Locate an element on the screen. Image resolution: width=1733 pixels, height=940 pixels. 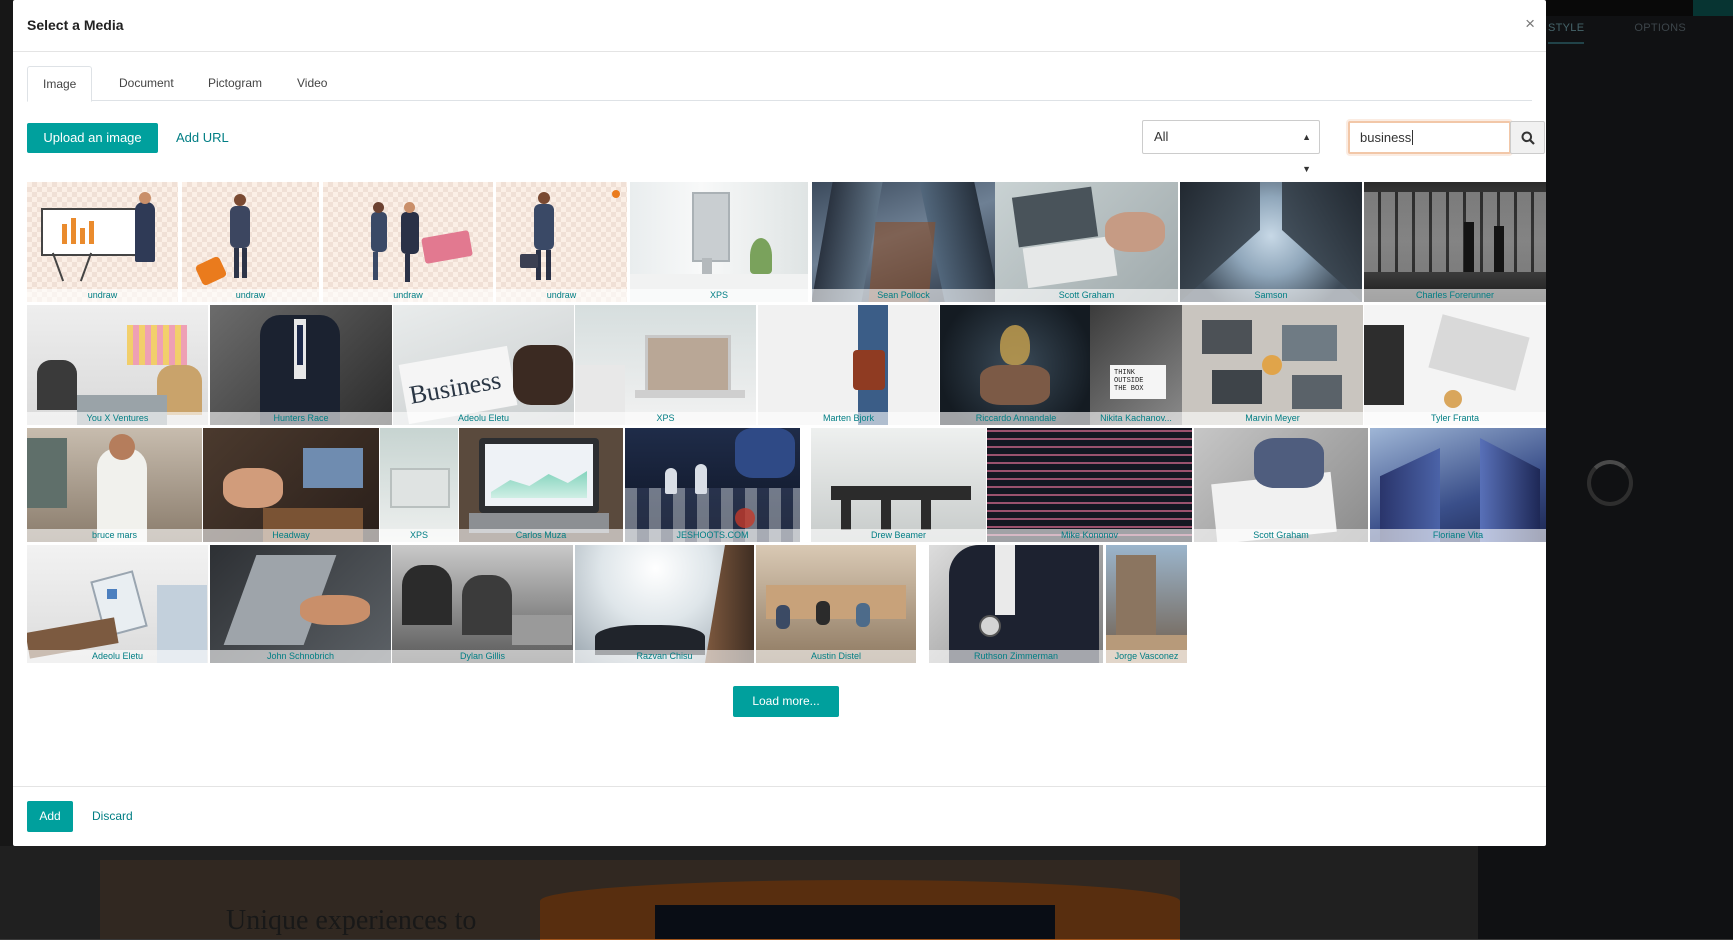
media-item: Sean Pollock is located at coordinates (903, 242).